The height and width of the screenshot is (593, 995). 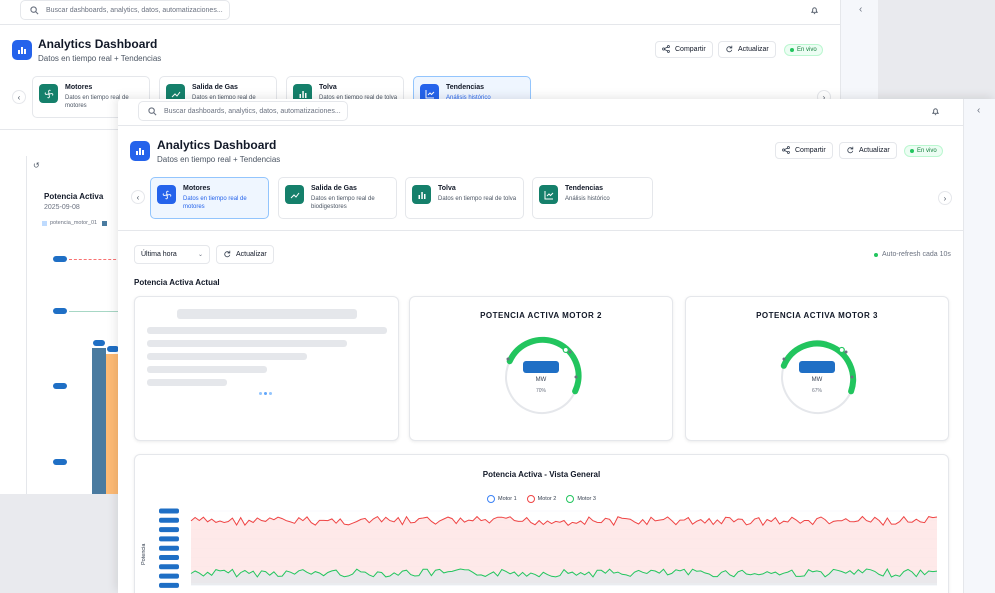 I want to click on cards-next-button: ›, so click(x=945, y=198).